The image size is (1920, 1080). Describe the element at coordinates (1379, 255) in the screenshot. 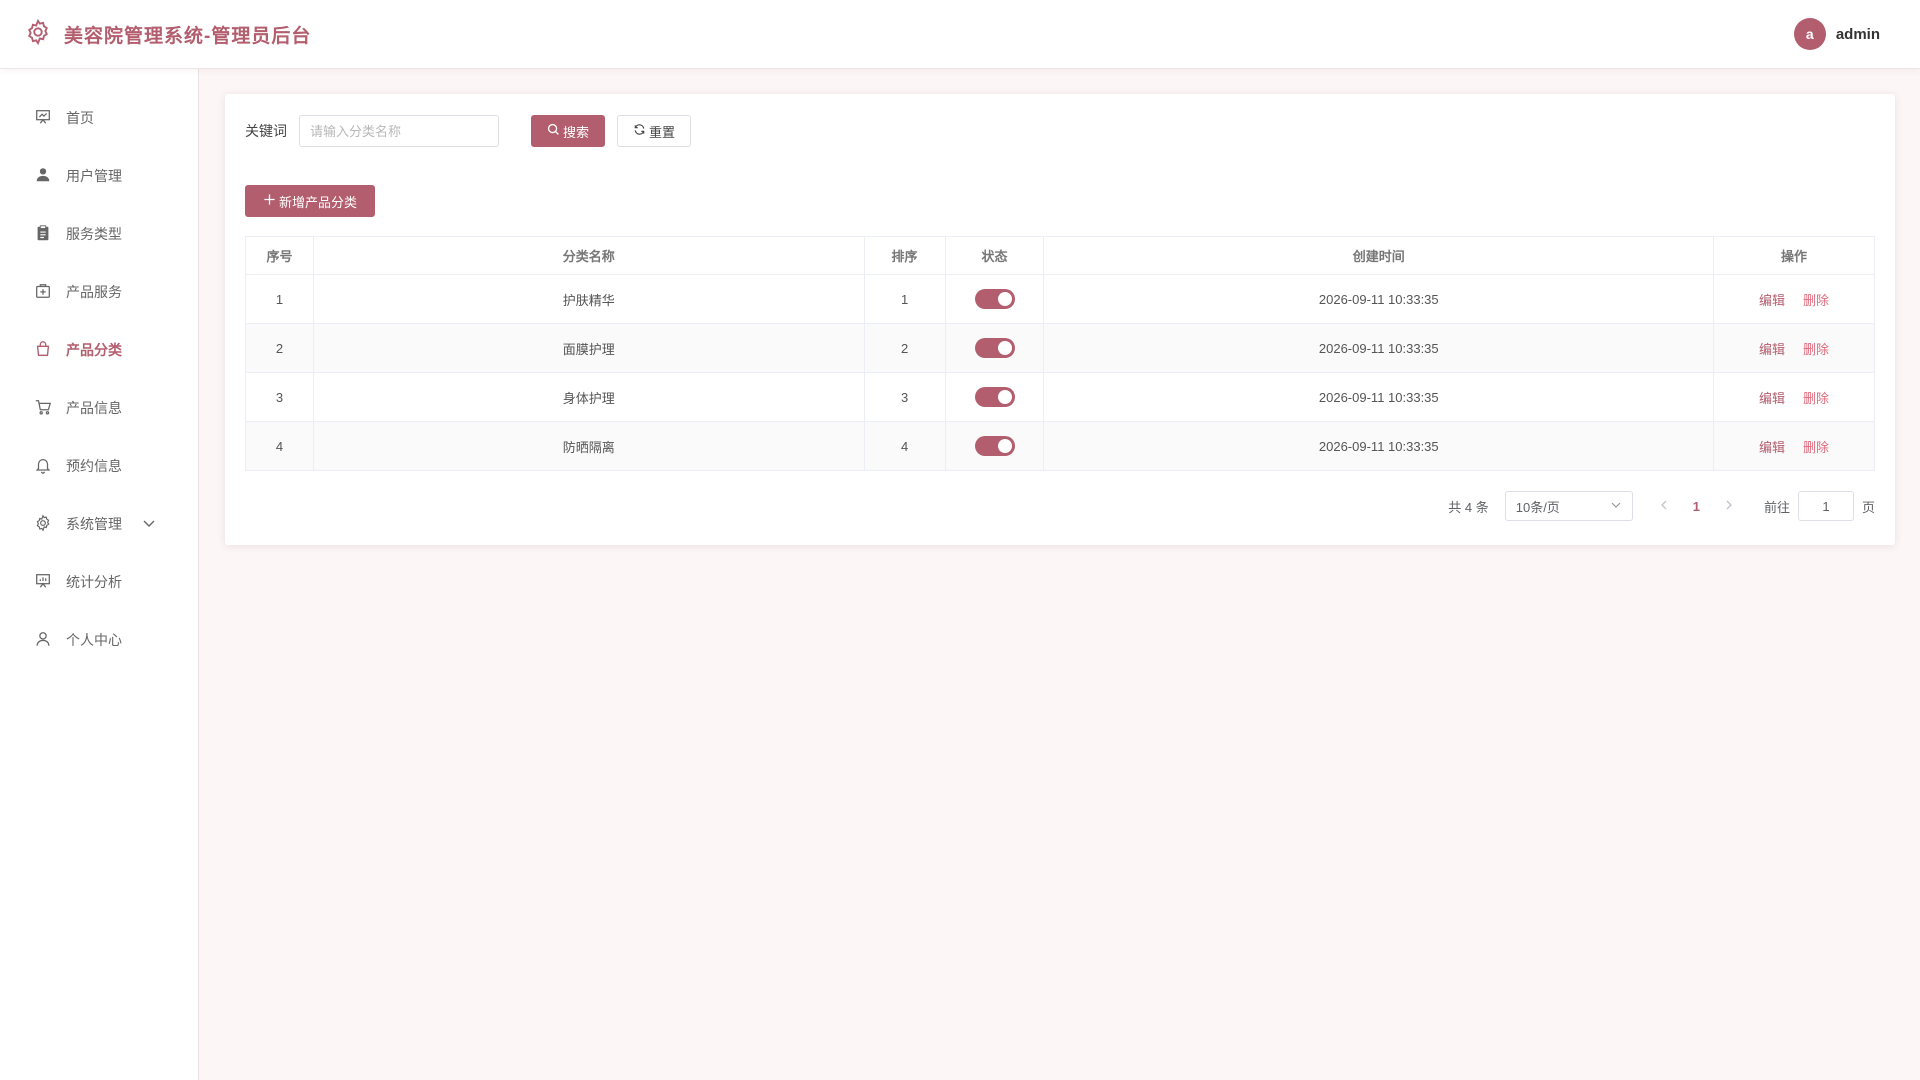

I see `column-header-created: 创建时间` at that location.